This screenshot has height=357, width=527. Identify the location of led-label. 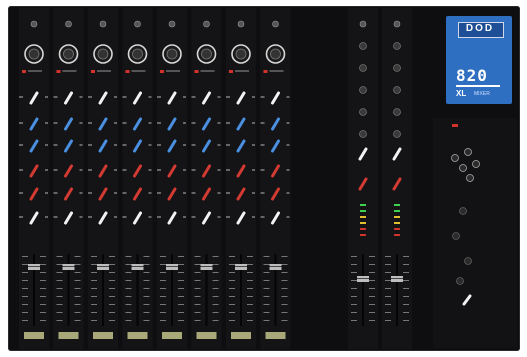
(207, 71).